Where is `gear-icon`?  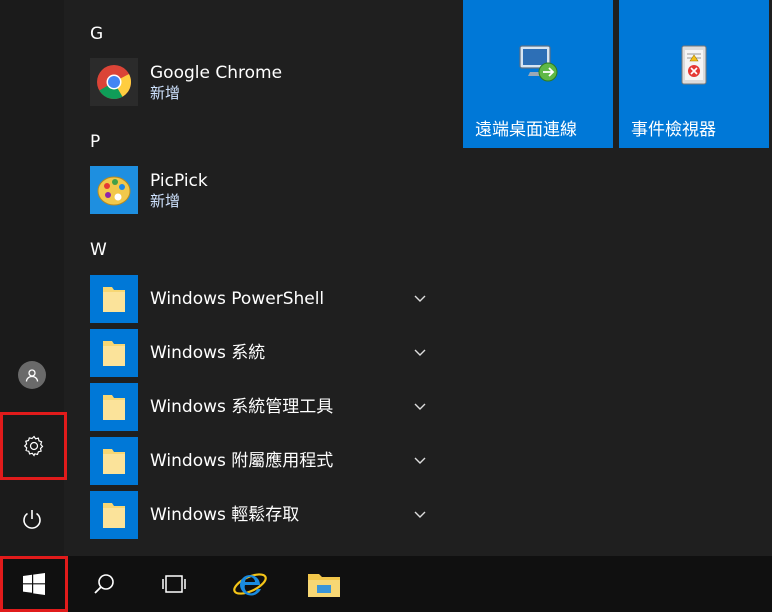
gear-icon is located at coordinates (33, 446).